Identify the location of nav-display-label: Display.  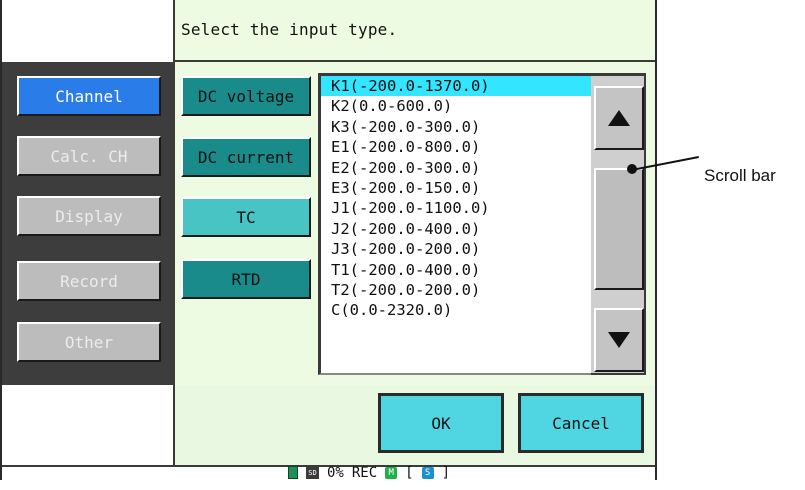
(89, 216).